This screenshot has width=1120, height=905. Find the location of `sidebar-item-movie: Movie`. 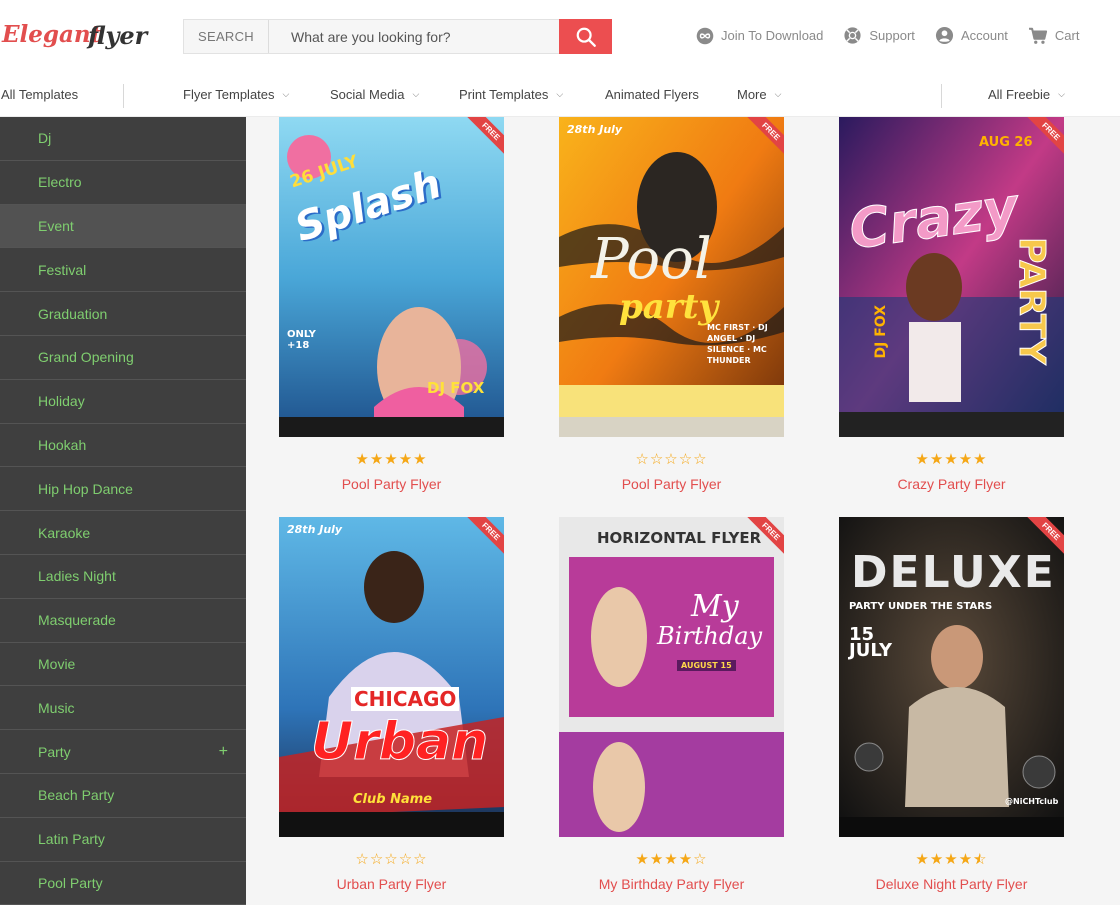

sidebar-item-movie: Movie is located at coordinates (123, 665).